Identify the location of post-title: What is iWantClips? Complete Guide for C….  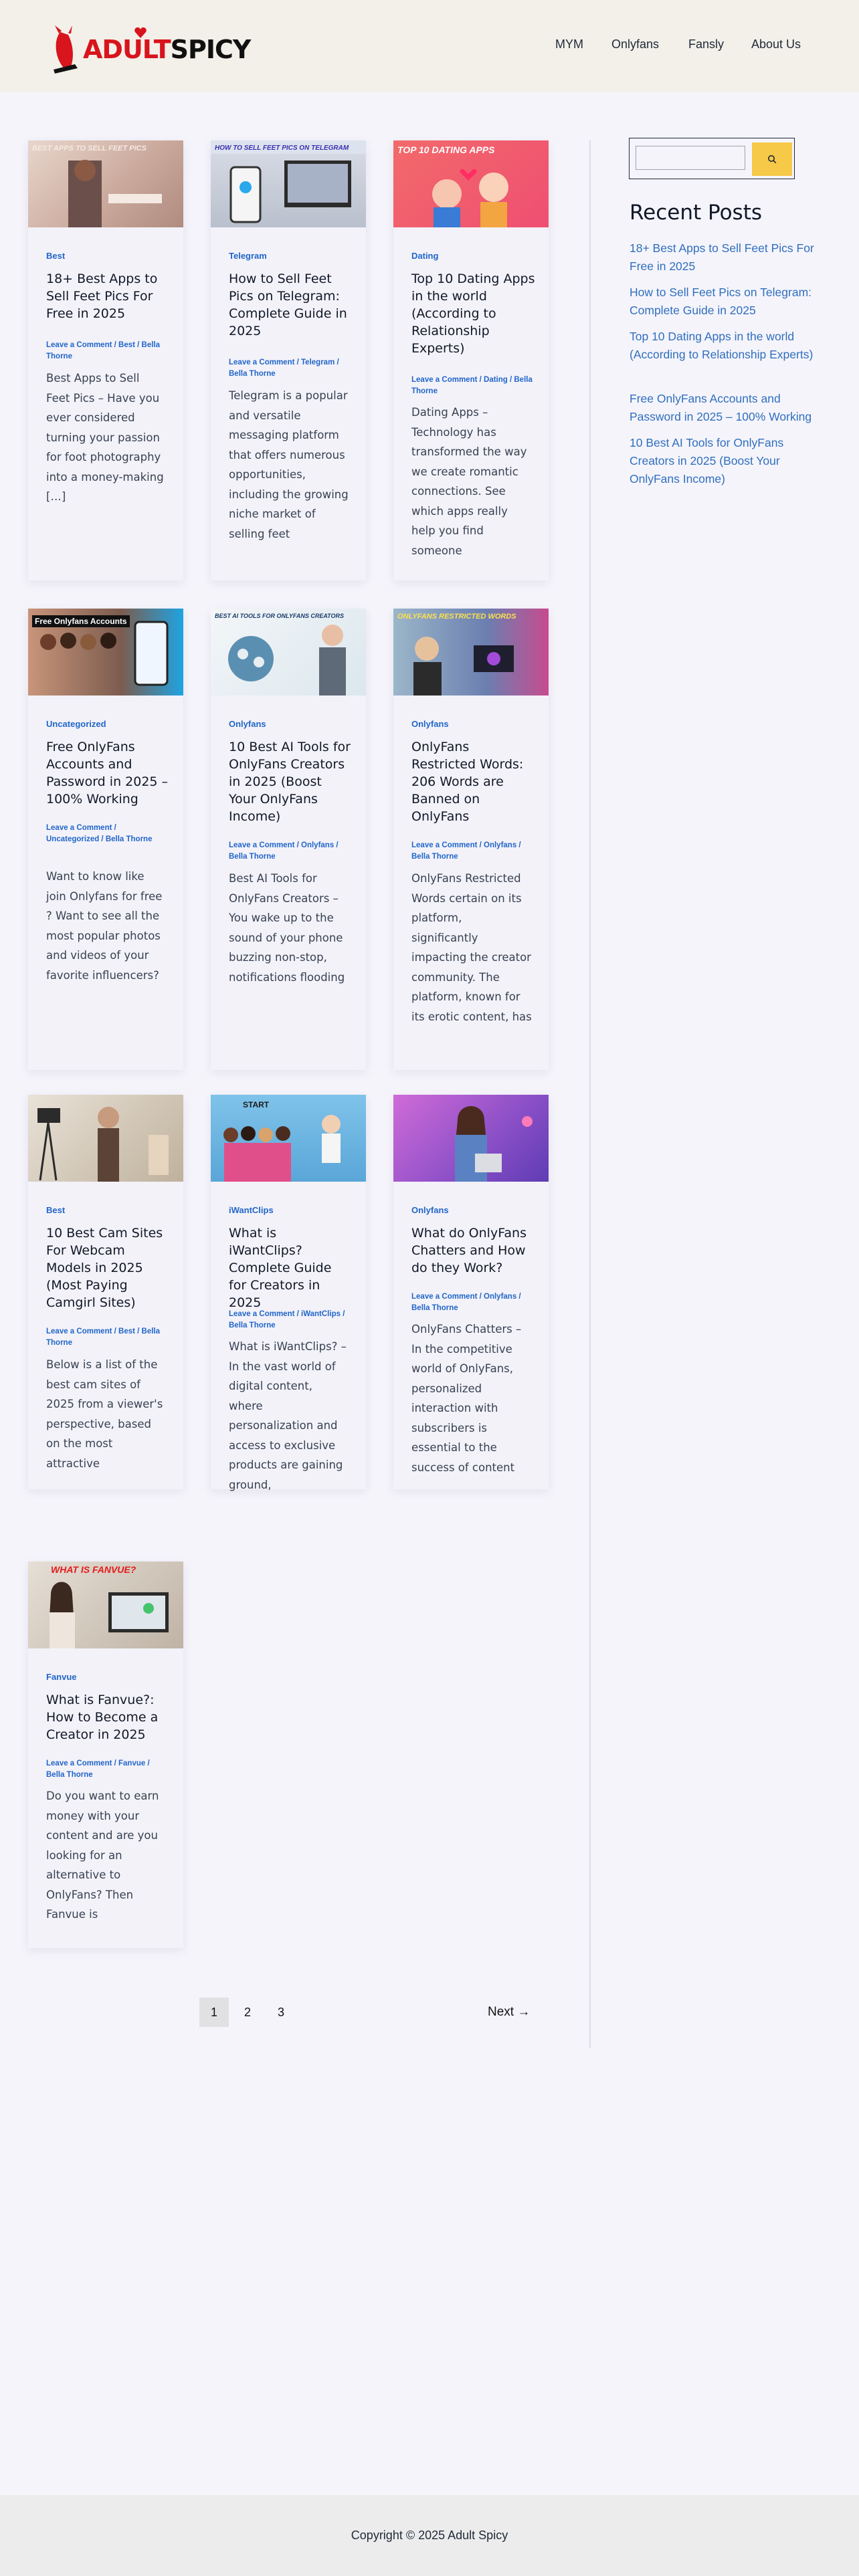
(291, 1267).